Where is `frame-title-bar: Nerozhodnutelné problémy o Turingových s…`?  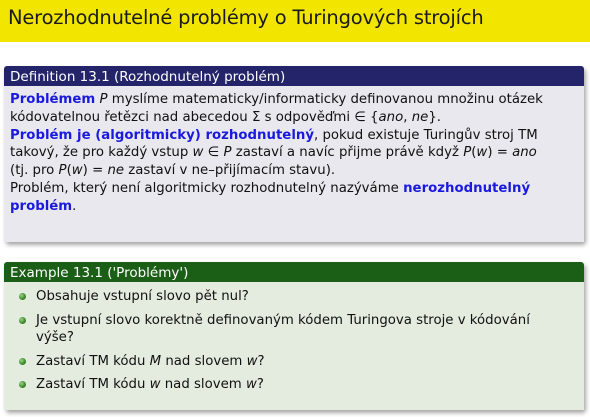
frame-title-bar: Nerozhodnutelné problémy o Turingových s… is located at coordinates (295, 21).